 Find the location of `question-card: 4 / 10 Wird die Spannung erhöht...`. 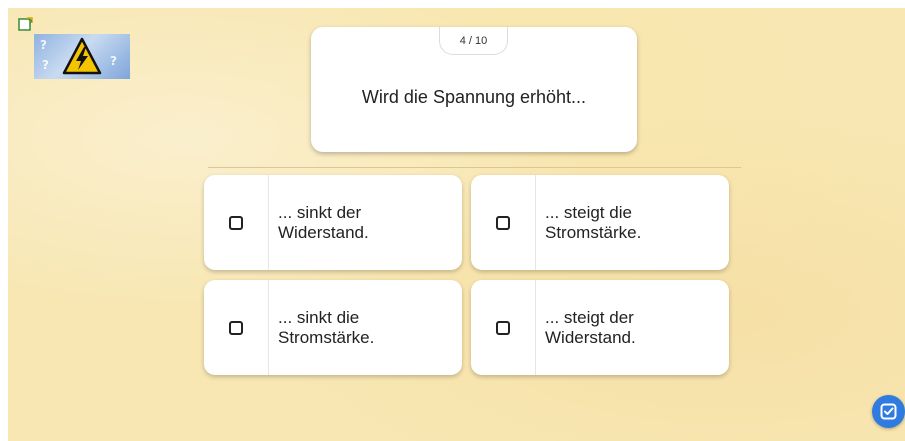

question-card: 4 / 10 Wird die Spannung erhöht... is located at coordinates (474, 89).